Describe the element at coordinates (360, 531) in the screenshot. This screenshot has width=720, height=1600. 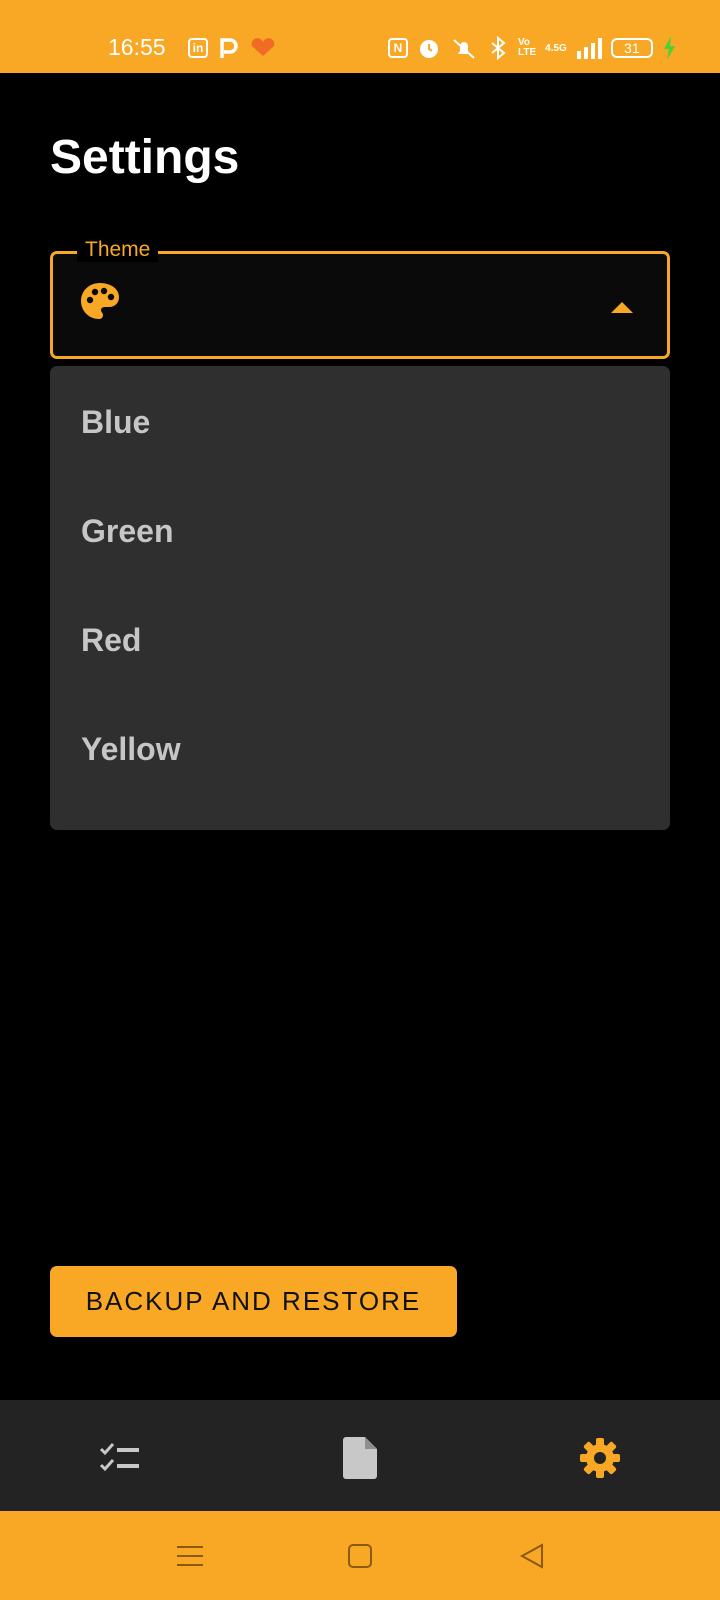
I see `theme-option-green: Green` at that location.